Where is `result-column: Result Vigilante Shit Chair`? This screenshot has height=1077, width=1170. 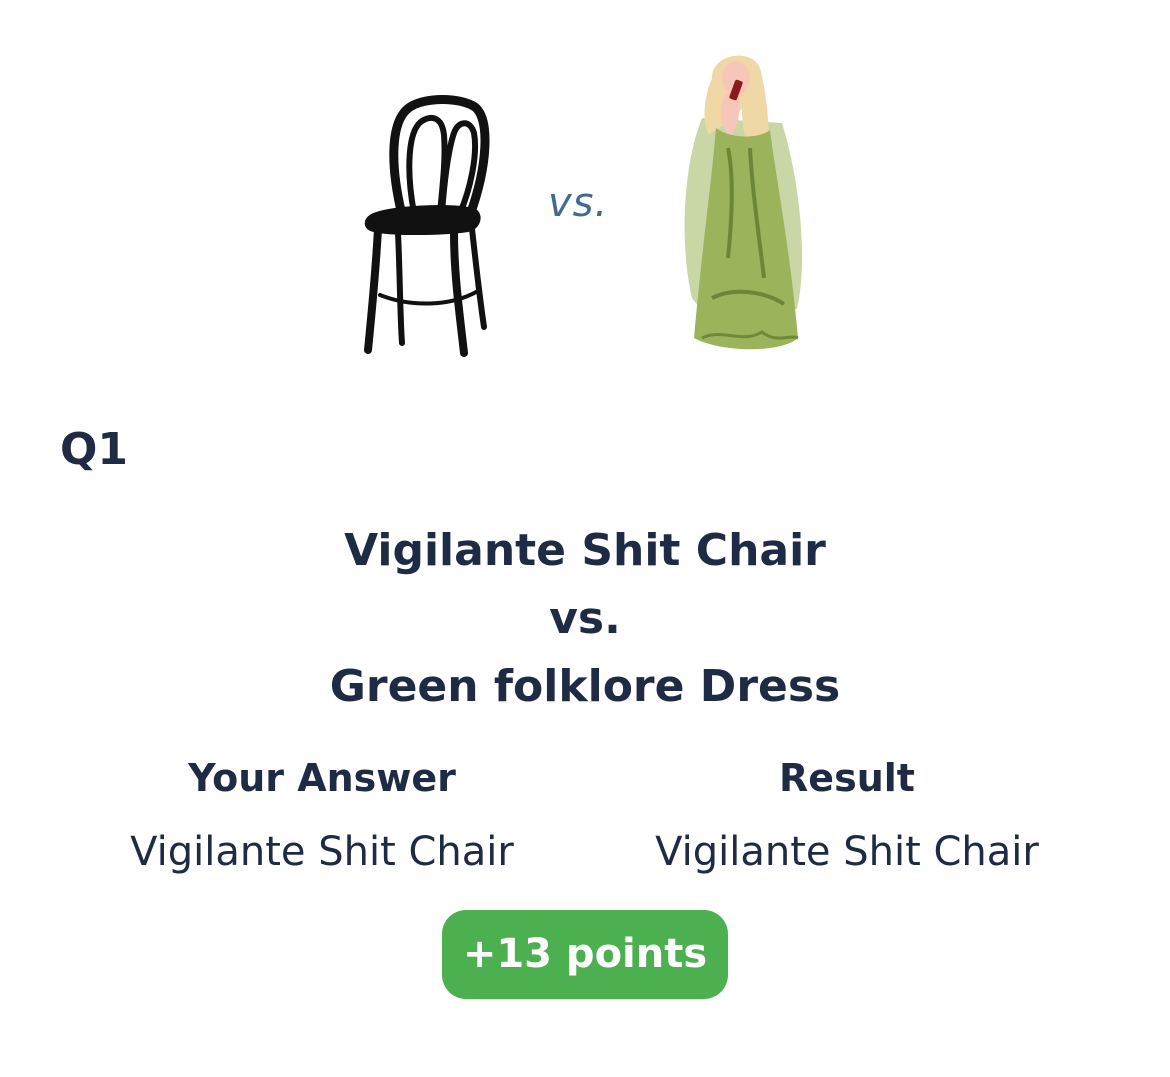 result-column: Result Vigilante Shit Chair is located at coordinates (847, 815).